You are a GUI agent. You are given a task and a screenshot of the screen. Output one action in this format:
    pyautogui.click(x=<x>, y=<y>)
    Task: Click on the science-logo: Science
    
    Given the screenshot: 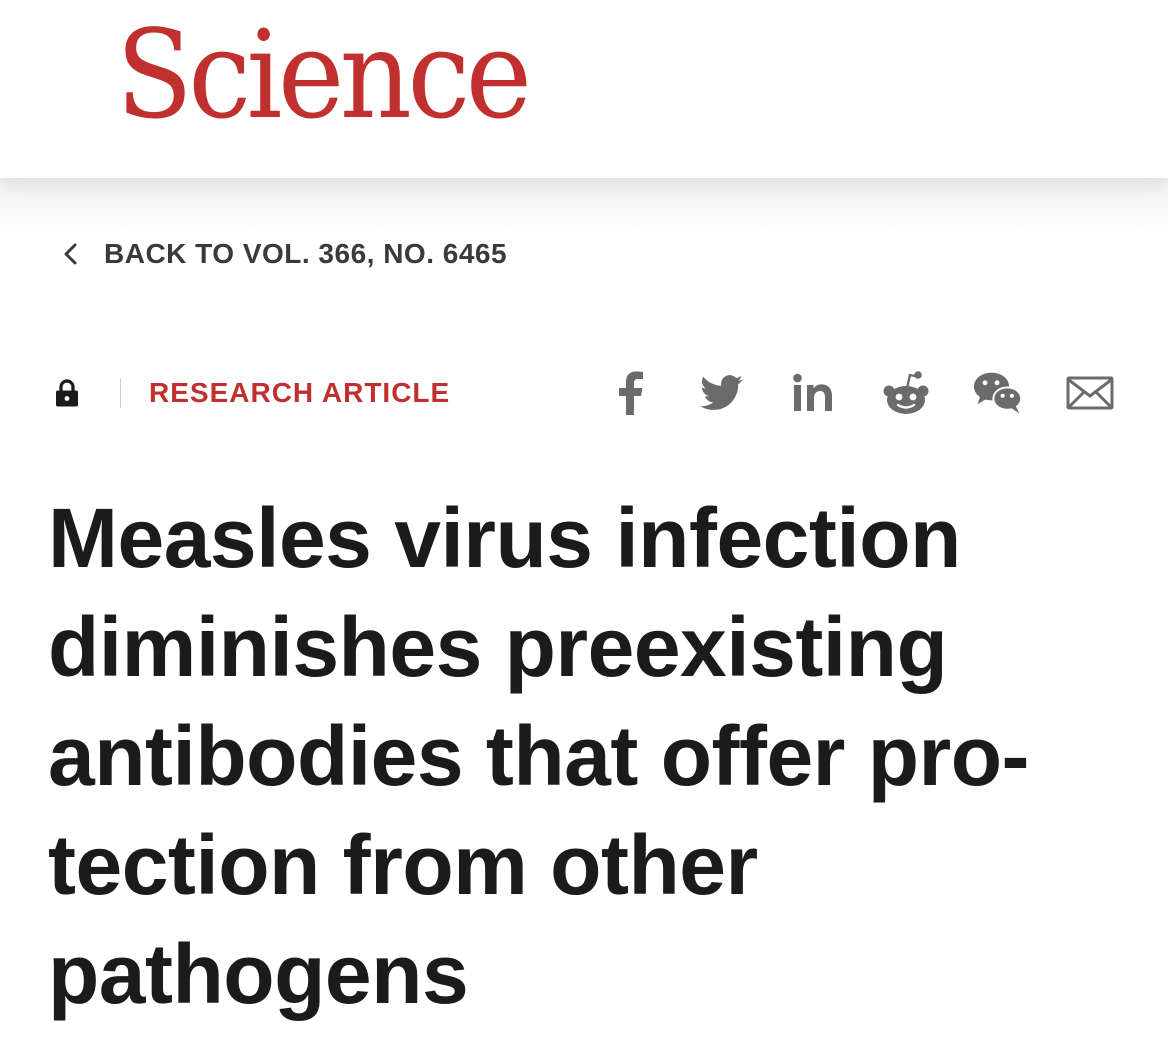 What is the action you would take?
    pyautogui.click(x=324, y=75)
    